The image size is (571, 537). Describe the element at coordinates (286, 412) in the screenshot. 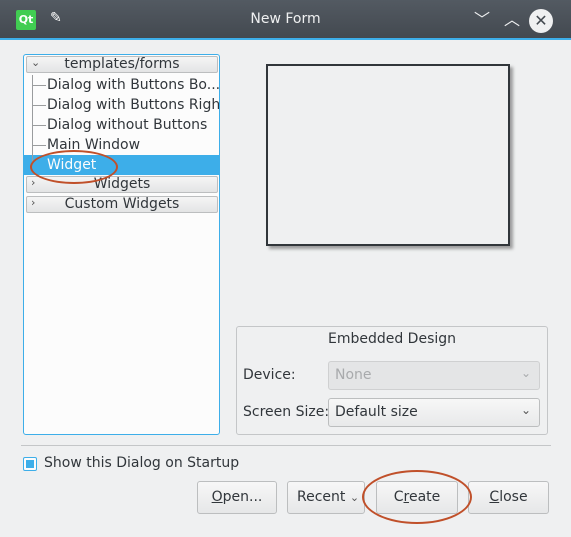

I see `screen-size-label: Screen Size:` at that location.